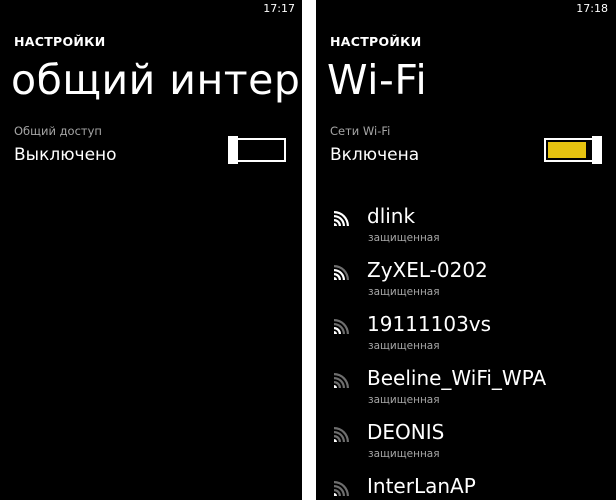 The width and height of the screenshot is (616, 500). Describe the element at coordinates (466, 227) in the screenshot. I see `wifi-network-item: dlink защищенная` at that location.